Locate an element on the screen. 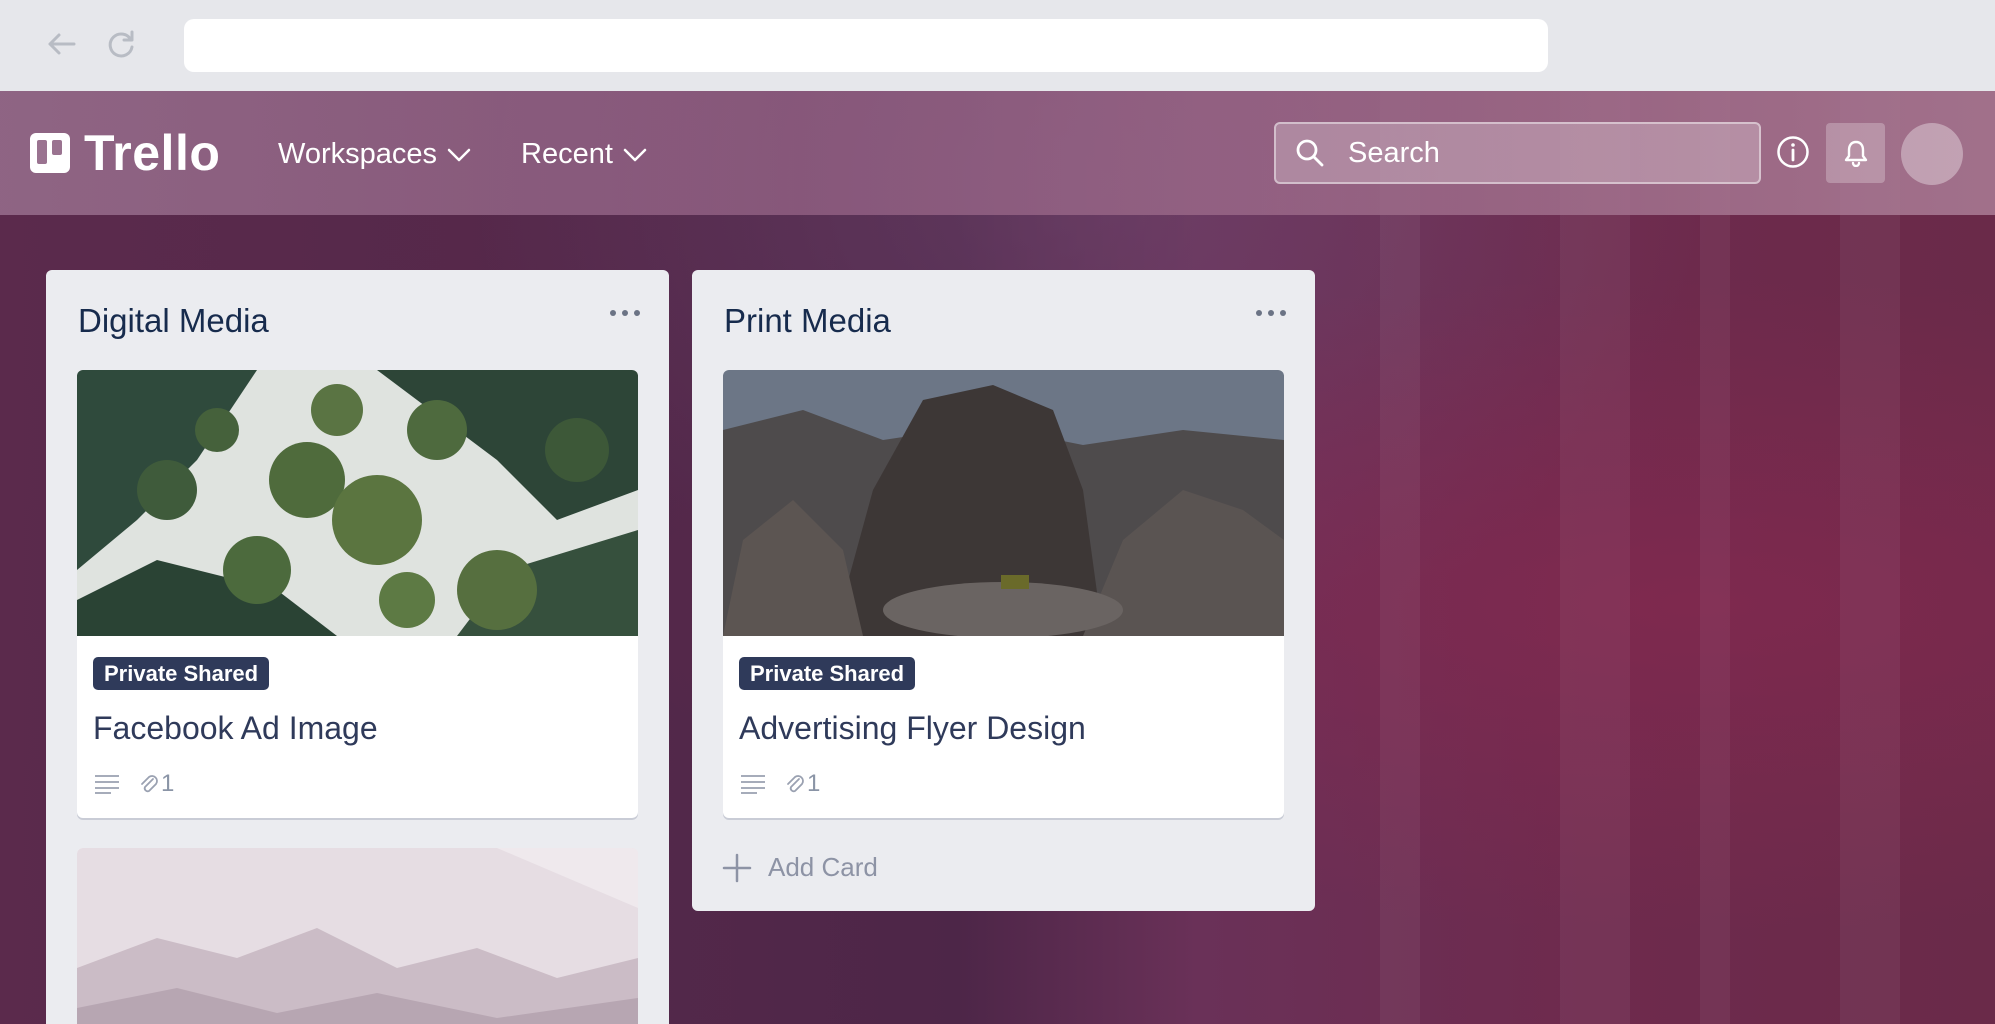 The image size is (1995, 1024). browser-chrome is located at coordinates (997, 45).